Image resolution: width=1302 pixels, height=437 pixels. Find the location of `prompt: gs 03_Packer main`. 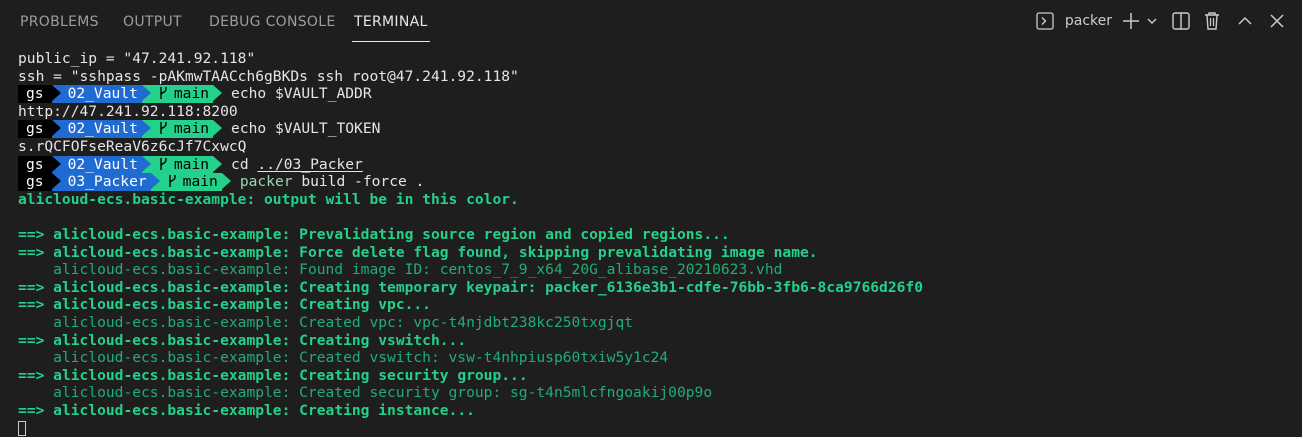

prompt: gs 03_Packer main is located at coordinates (124, 182).